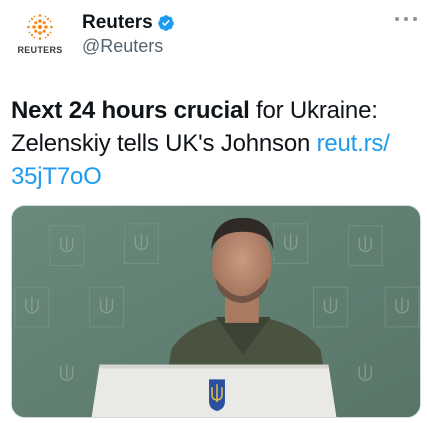 The height and width of the screenshot is (423, 427). What do you see at coordinates (406, 19) in the screenshot?
I see `more-options-icon` at bounding box center [406, 19].